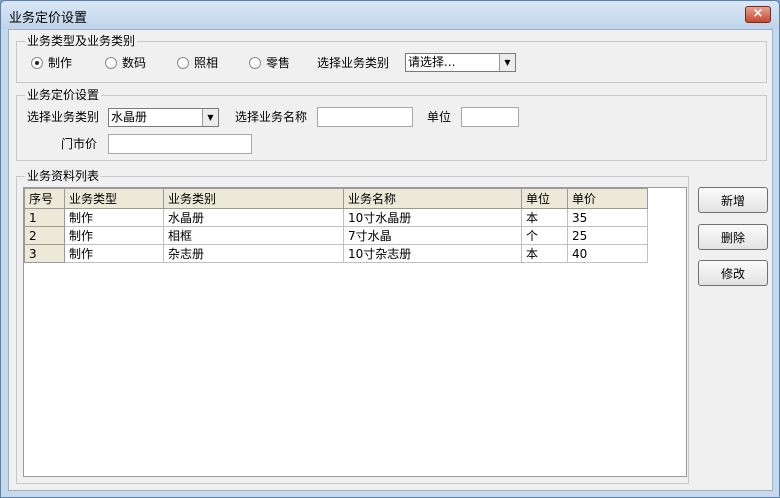 The width and height of the screenshot is (780, 498). I want to click on column-header: 业务类别, so click(253, 198).